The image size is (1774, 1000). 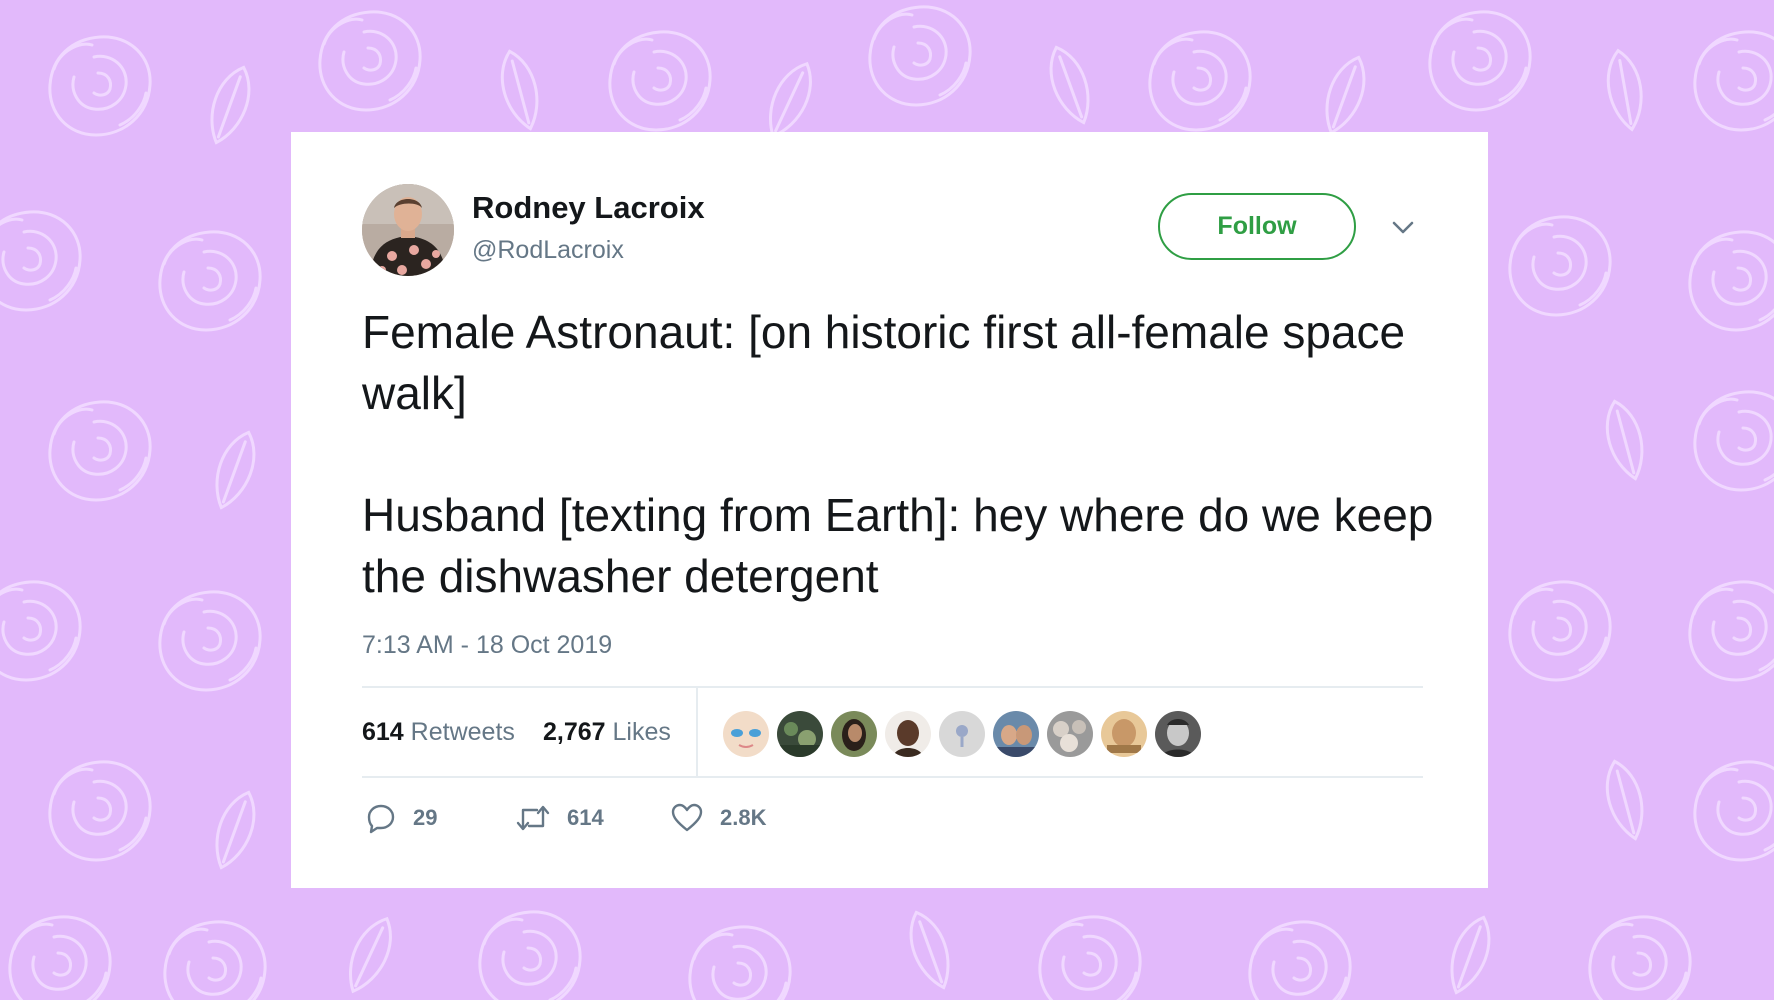 What do you see at coordinates (743, 817) in the screenshot?
I see `like-count: 2.8K` at bounding box center [743, 817].